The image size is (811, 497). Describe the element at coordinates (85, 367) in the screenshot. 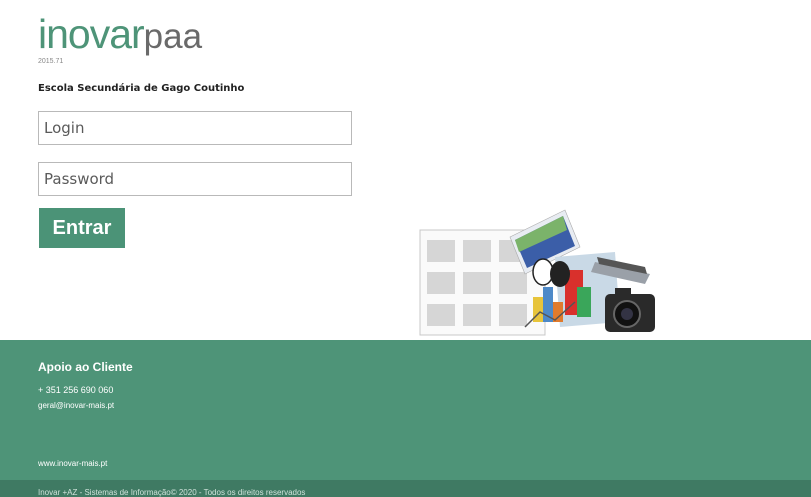

I see `support-title: Apoio ao Cliente` at that location.